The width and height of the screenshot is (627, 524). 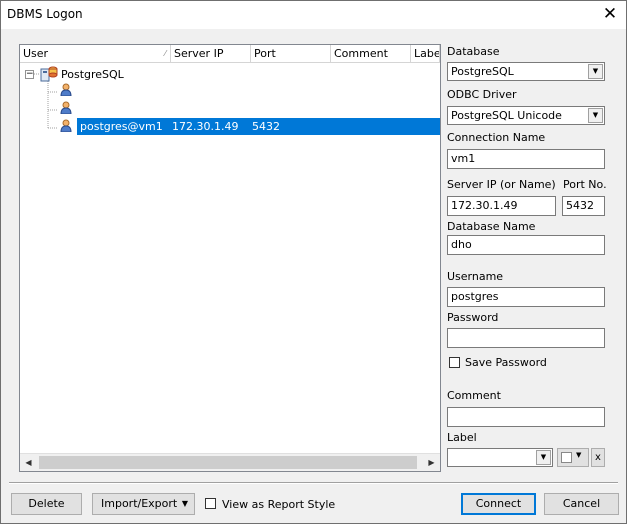 What do you see at coordinates (49, 74) in the screenshot?
I see `database-server-icon` at bounding box center [49, 74].